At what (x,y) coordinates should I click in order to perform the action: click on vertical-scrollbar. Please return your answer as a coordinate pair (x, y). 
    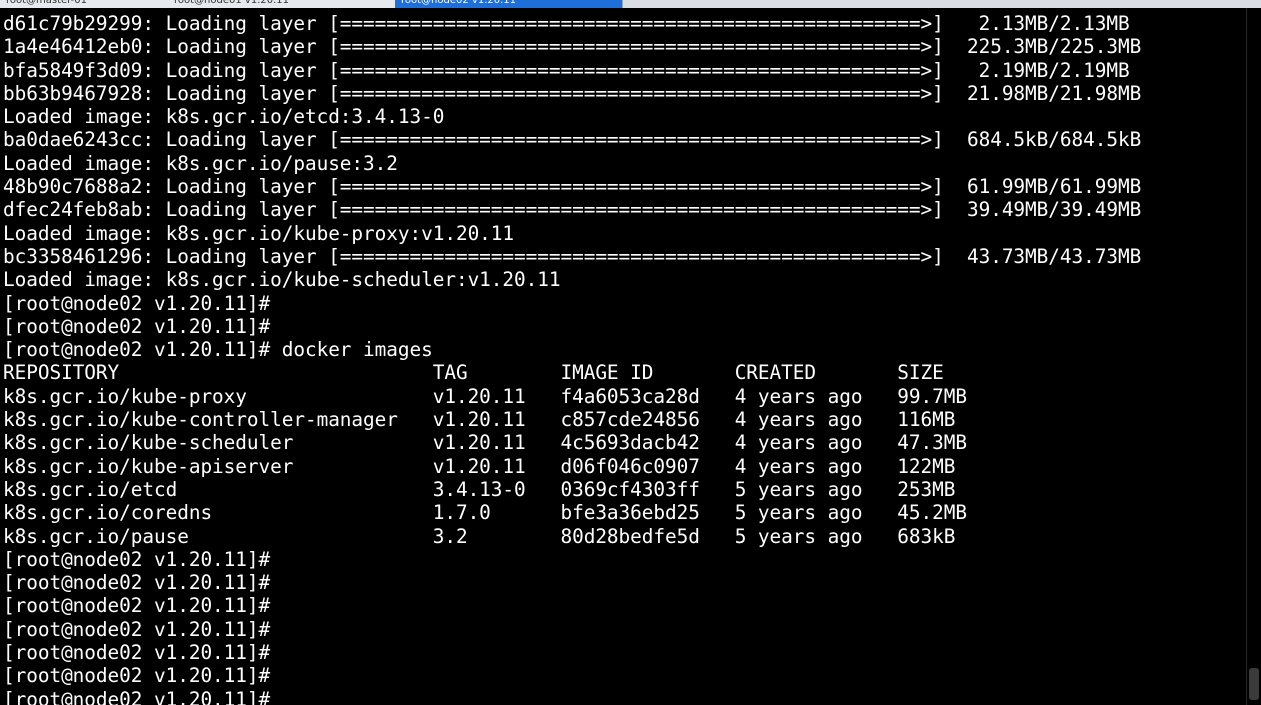
    Looking at the image, I should click on (1253, 356).